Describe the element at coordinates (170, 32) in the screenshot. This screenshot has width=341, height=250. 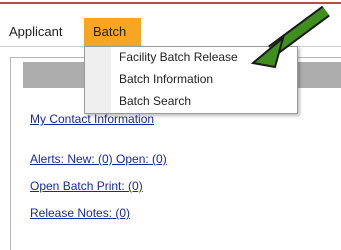
I see `menu-bar: Applicant Batch` at that location.